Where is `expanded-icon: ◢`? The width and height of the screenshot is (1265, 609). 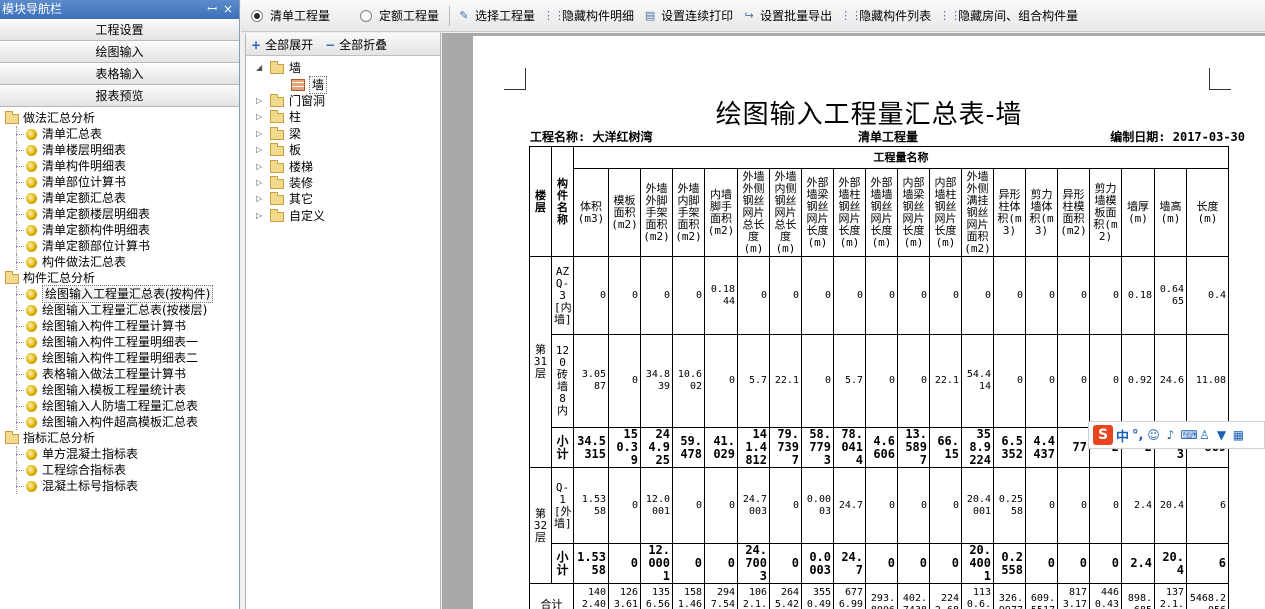
expanded-icon: ◢ is located at coordinates (261, 68).